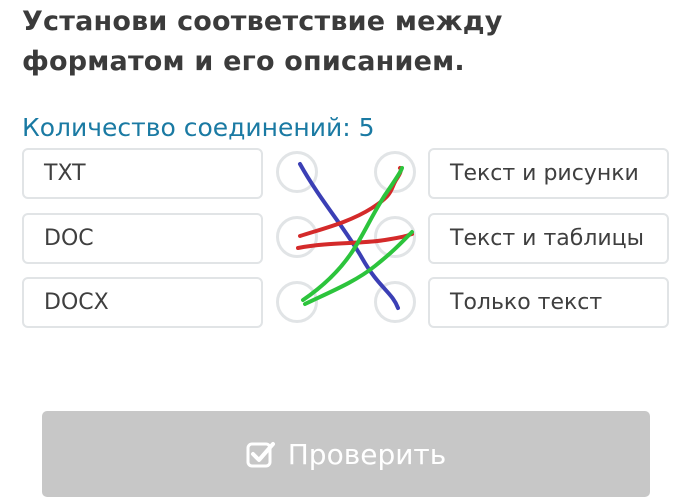 This screenshot has width=687, height=501. Describe the element at coordinates (65, 173) in the screenshot. I see `left-item-label: TXT` at that location.